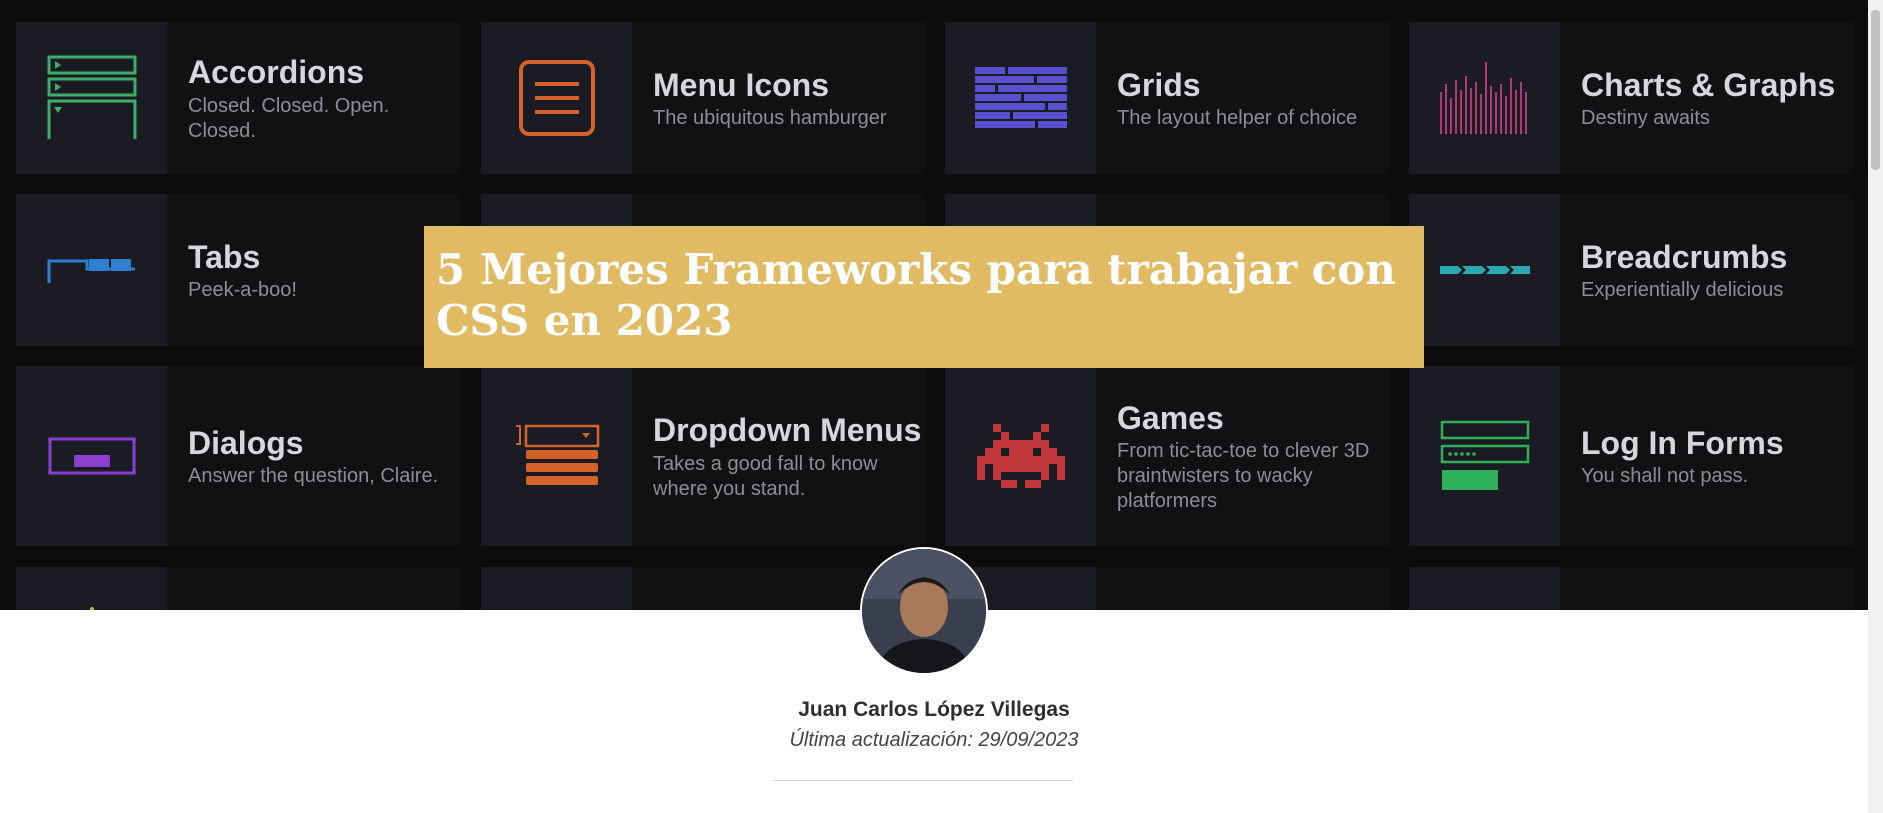  Describe the element at coordinates (1170, 417) in the screenshot. I see `card-title: Games` at that location.